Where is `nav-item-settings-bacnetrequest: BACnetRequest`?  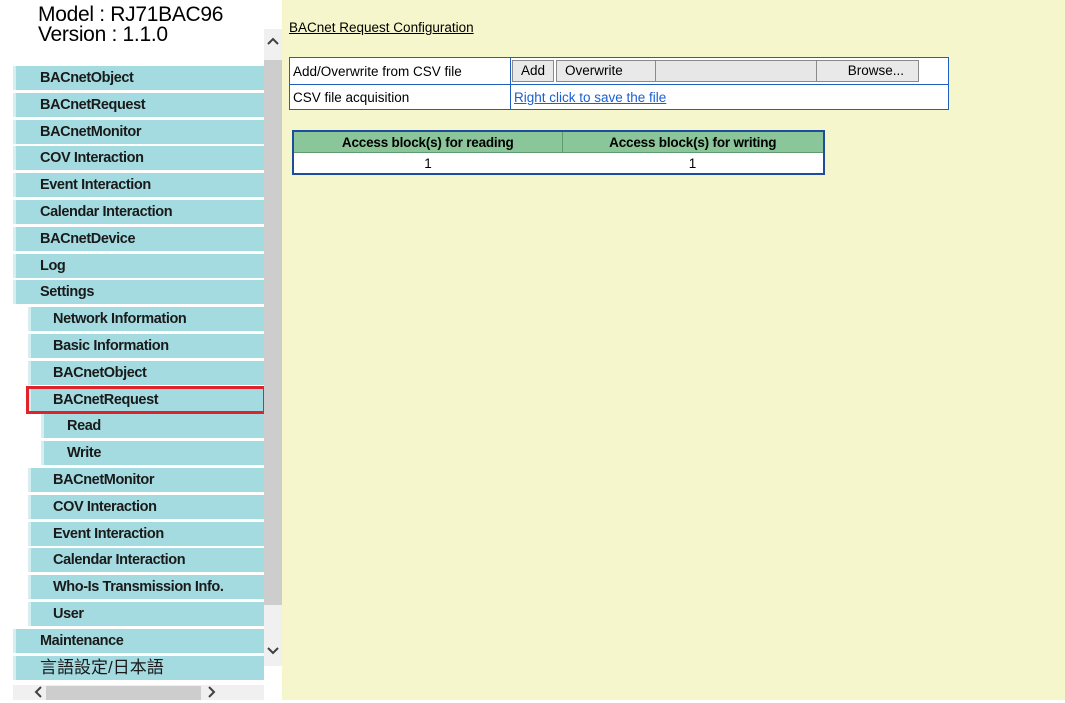
nav-item-settings-bacnetrequest: BACnetRequest is located at coordinates (146, 399).